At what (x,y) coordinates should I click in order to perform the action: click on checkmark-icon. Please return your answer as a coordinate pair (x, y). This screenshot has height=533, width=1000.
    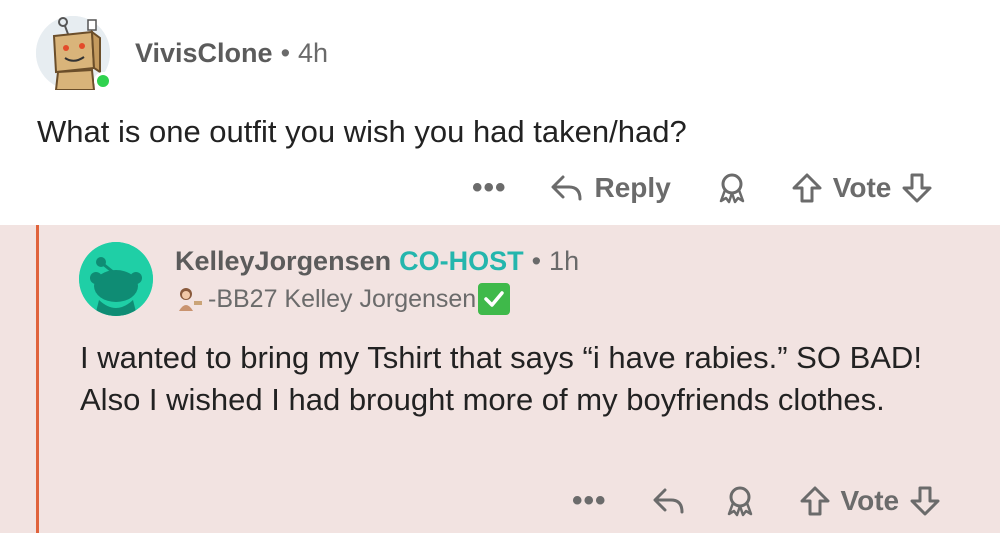
    Looking at the image, I should click on (494, 299).